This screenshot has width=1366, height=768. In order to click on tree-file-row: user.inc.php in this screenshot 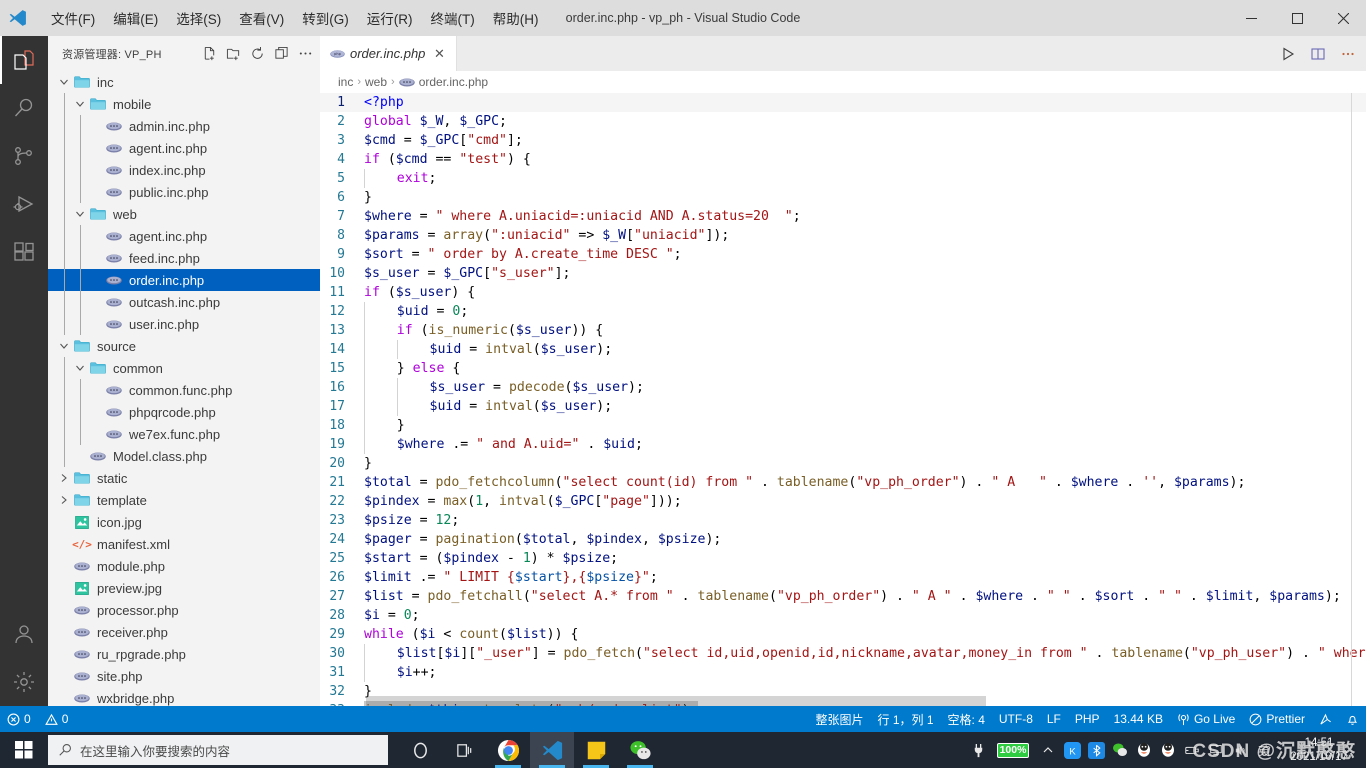, I will do `click(184, 324)`.